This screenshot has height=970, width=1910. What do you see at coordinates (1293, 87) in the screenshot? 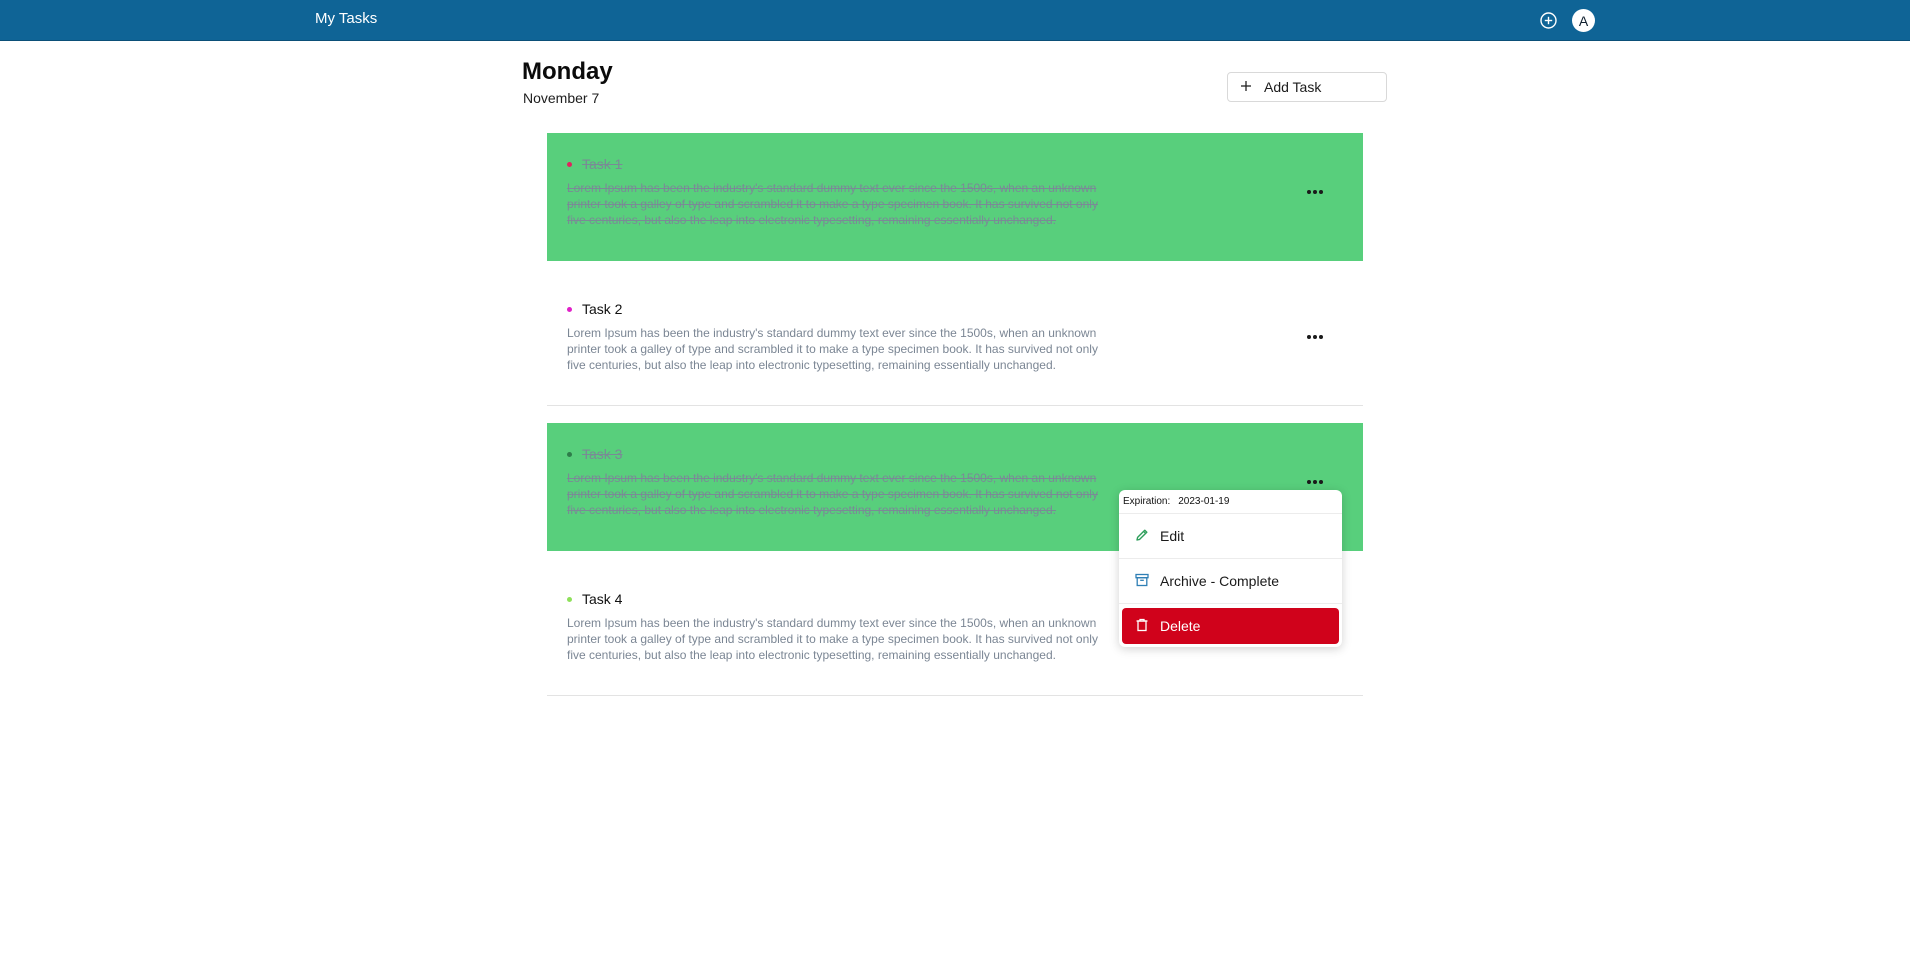
I see `add-task-label: Add Task` at bounding box center [1293, 87].